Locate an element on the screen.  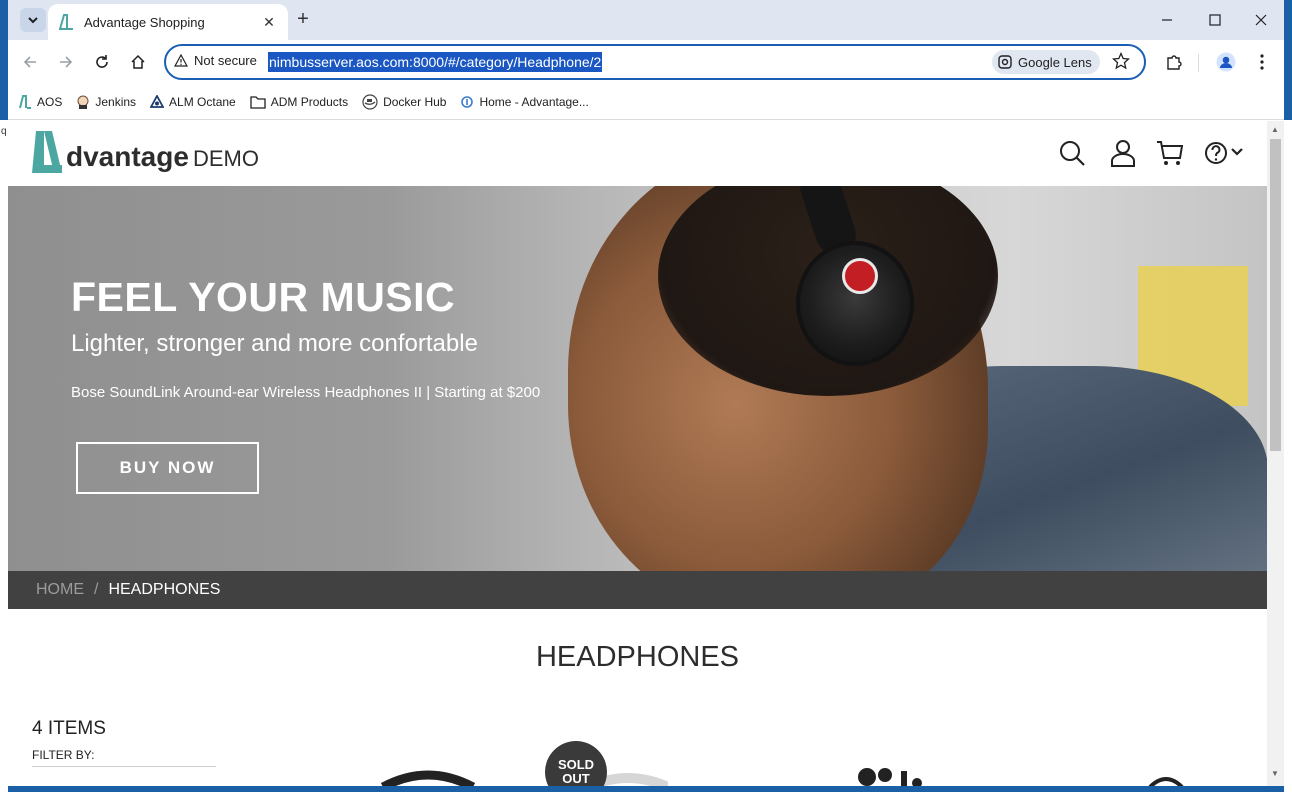
hero-subtitle: Lighter, stronger and more confortable is located at coordinates (274, 343).